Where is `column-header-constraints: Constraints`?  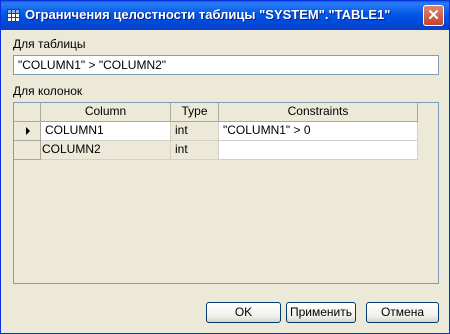 column-header-constraints: Constraints is located at coordinates (318, 112).